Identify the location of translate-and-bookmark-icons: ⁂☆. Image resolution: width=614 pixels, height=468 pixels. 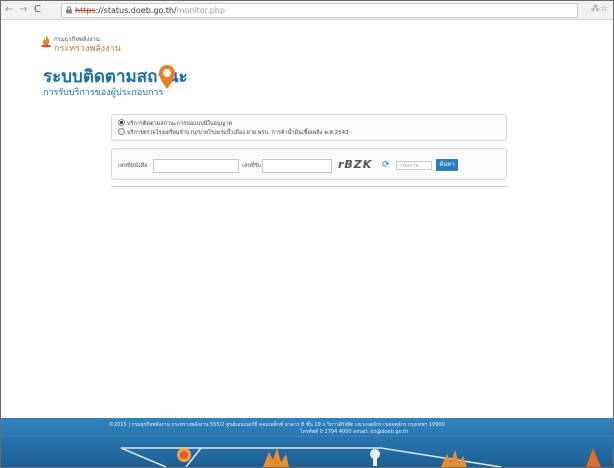
(599, 9).